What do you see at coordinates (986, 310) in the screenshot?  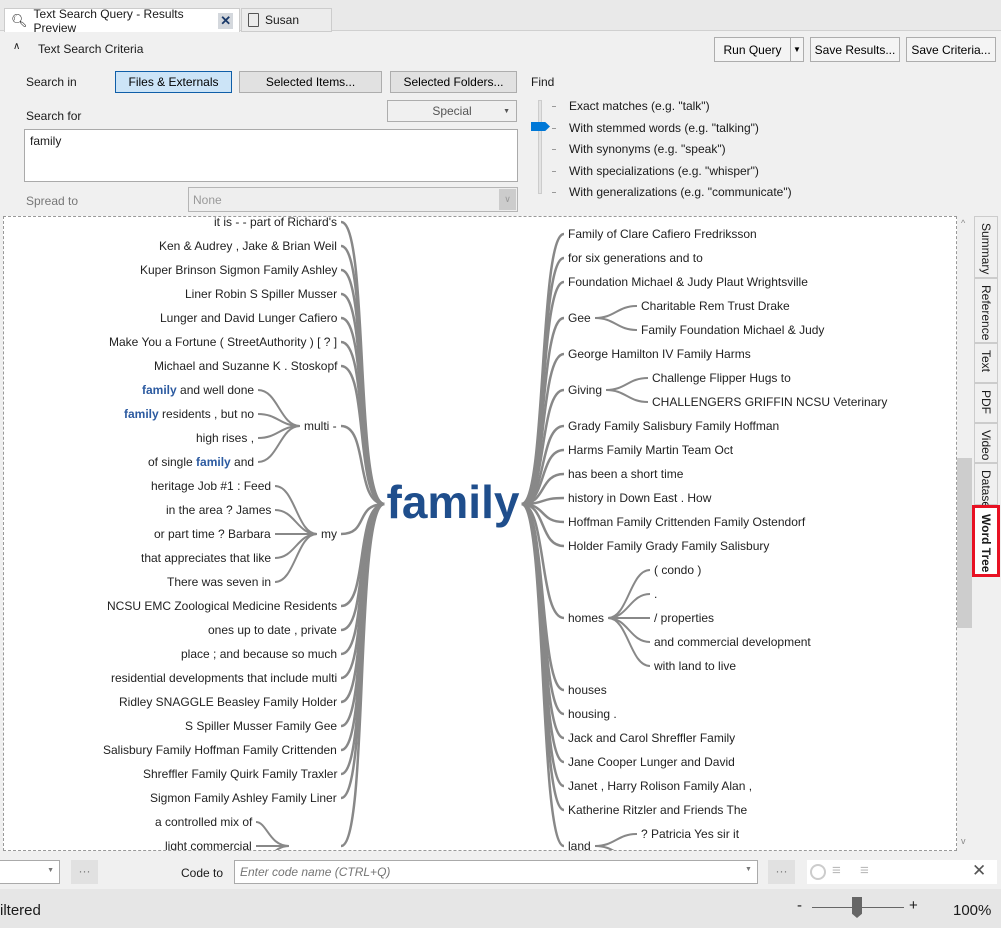 I see `side-tab-reference: Reference` at bounding box center [986, 310].